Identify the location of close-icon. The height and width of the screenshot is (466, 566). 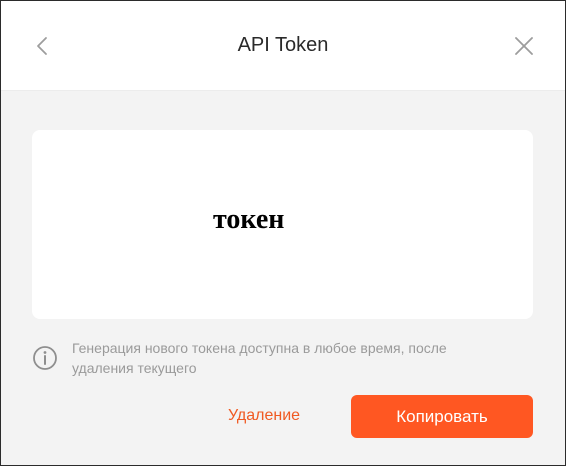
(524, 46).